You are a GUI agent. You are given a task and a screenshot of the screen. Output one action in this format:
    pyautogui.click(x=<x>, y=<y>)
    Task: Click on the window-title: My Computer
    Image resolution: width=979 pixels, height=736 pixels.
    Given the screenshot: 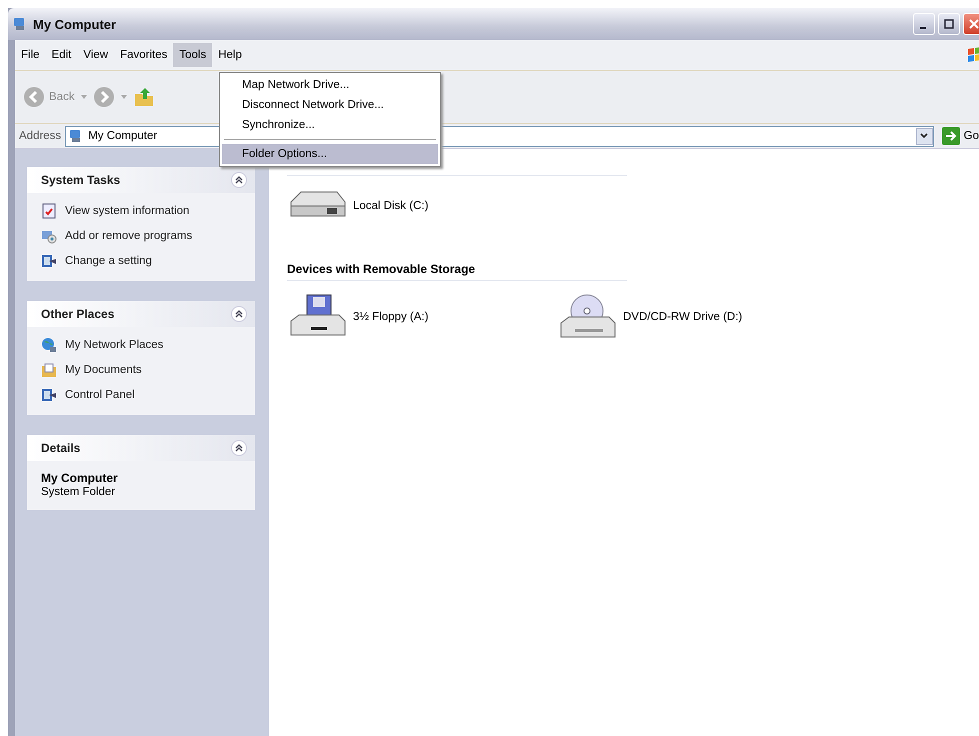 What is the action you would take?
    pyautogui.click(x=74, y=24)
    